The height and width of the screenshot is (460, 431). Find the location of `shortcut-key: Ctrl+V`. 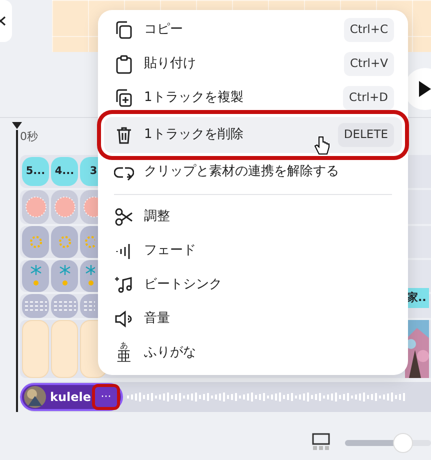

shortcut-key: Ctrl+V is located at coordinates (369, 64).